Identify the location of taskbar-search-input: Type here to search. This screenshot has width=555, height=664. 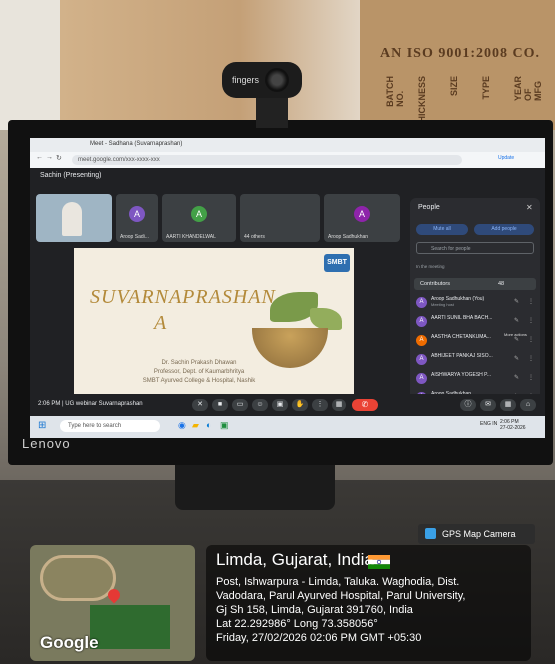
(110, 426).